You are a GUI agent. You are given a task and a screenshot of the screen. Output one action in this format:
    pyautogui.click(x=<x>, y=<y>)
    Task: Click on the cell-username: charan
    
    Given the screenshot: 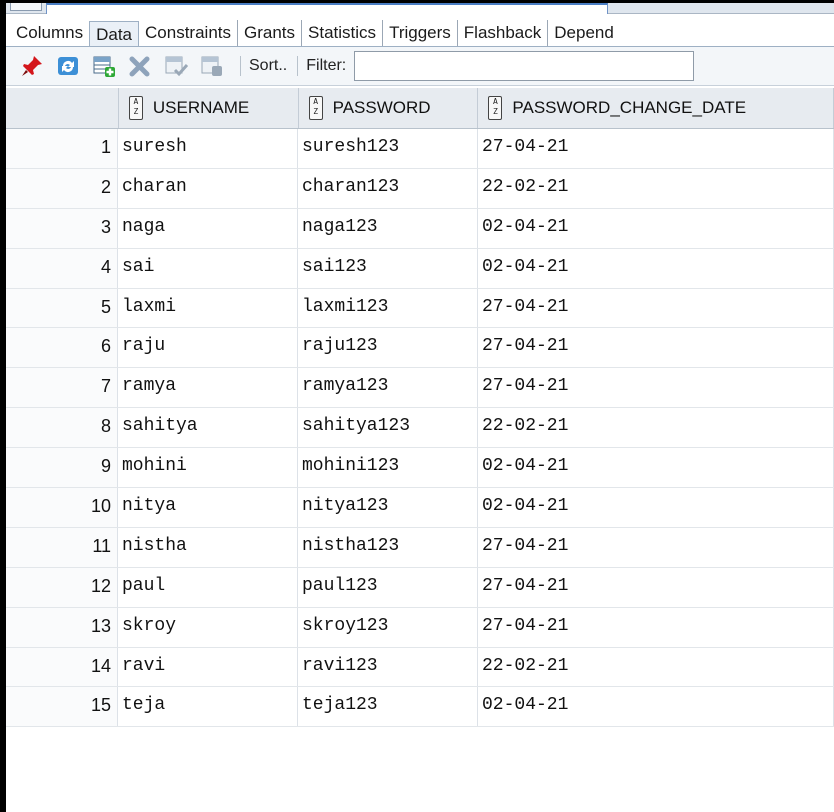 What is the action you would take?
    pyautogui.click(x=208, y=188)
    